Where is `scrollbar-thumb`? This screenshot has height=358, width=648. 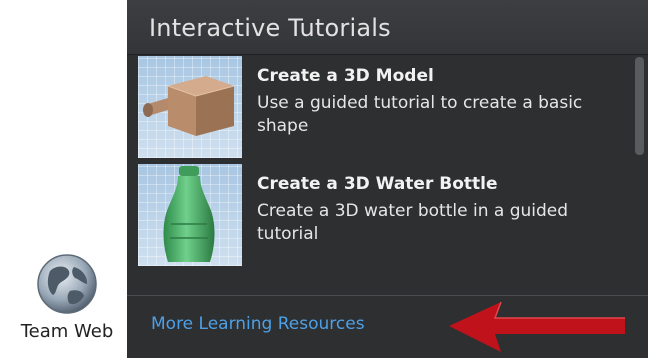
scrollbar-thumb is located at coordinates (639, 106).